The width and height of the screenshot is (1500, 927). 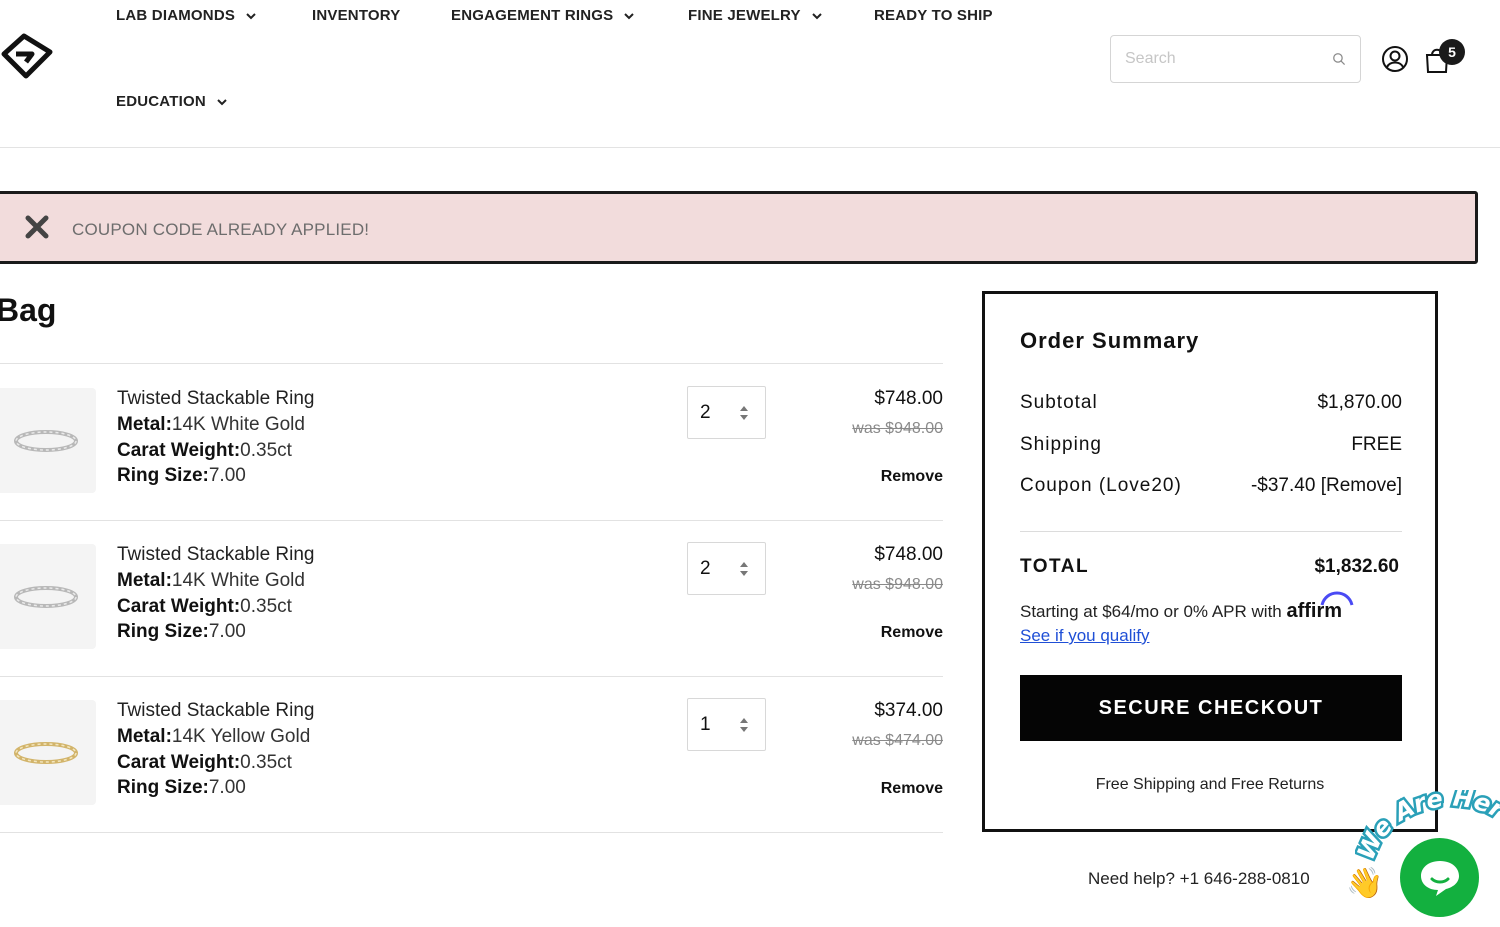 What do you see at coordinates (37, 227) in the screenshot?
I see `close-icon` at bounding box center [37, 227].